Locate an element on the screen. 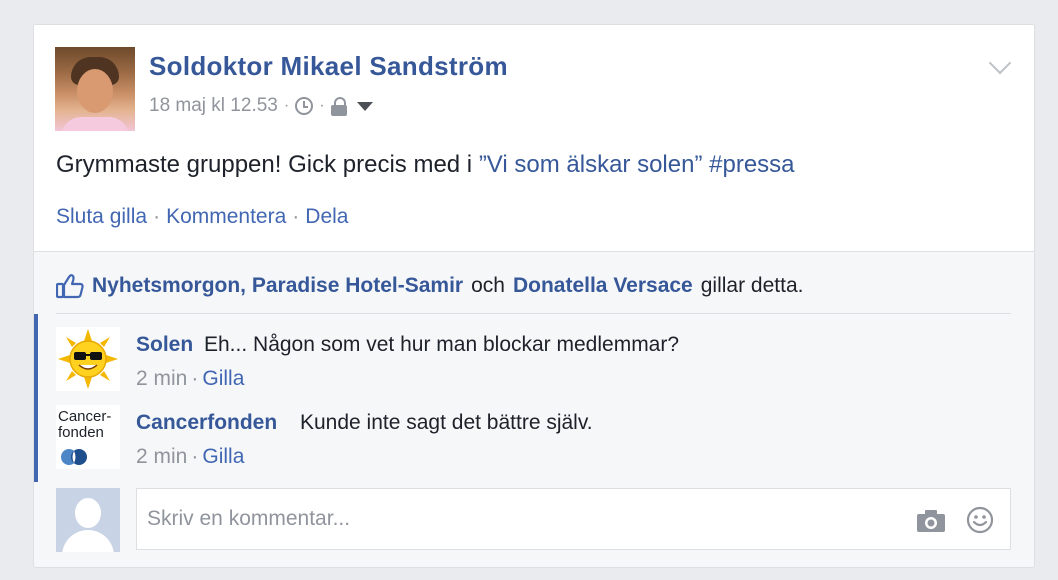 Image resolution: width=1058 pixels, height=580 pixels. hashtag-link: #pressa is located at coordinates (751, 164).